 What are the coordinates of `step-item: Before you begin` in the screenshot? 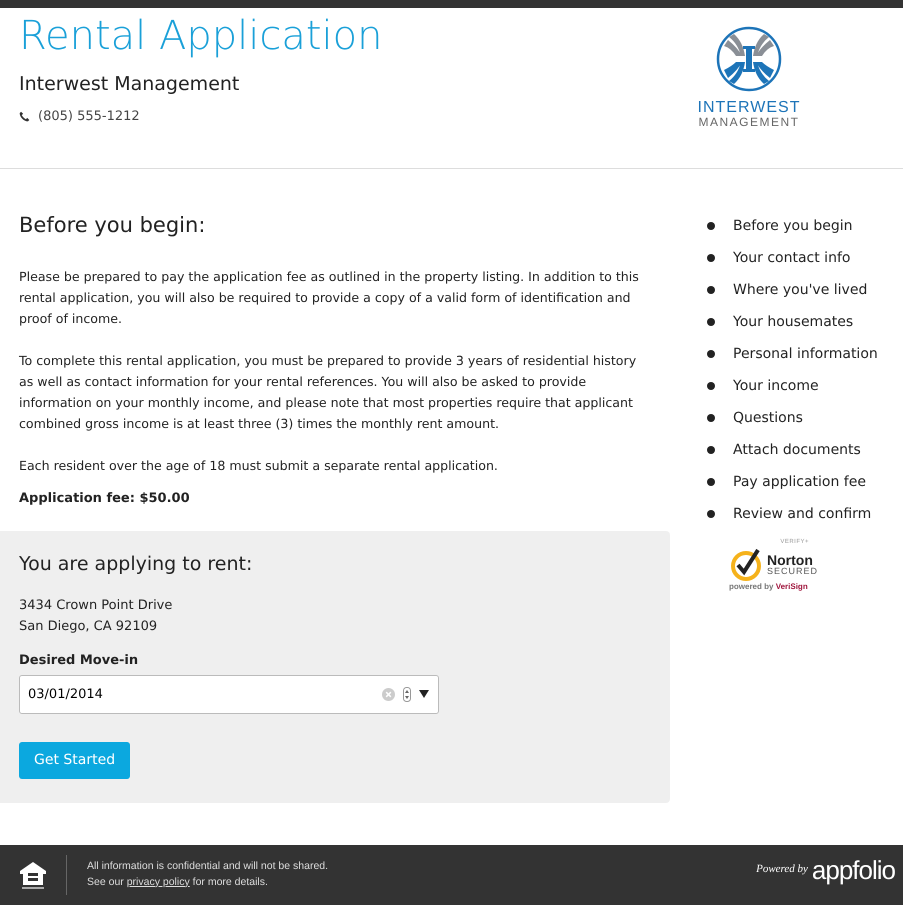 It's located at (793, 226).